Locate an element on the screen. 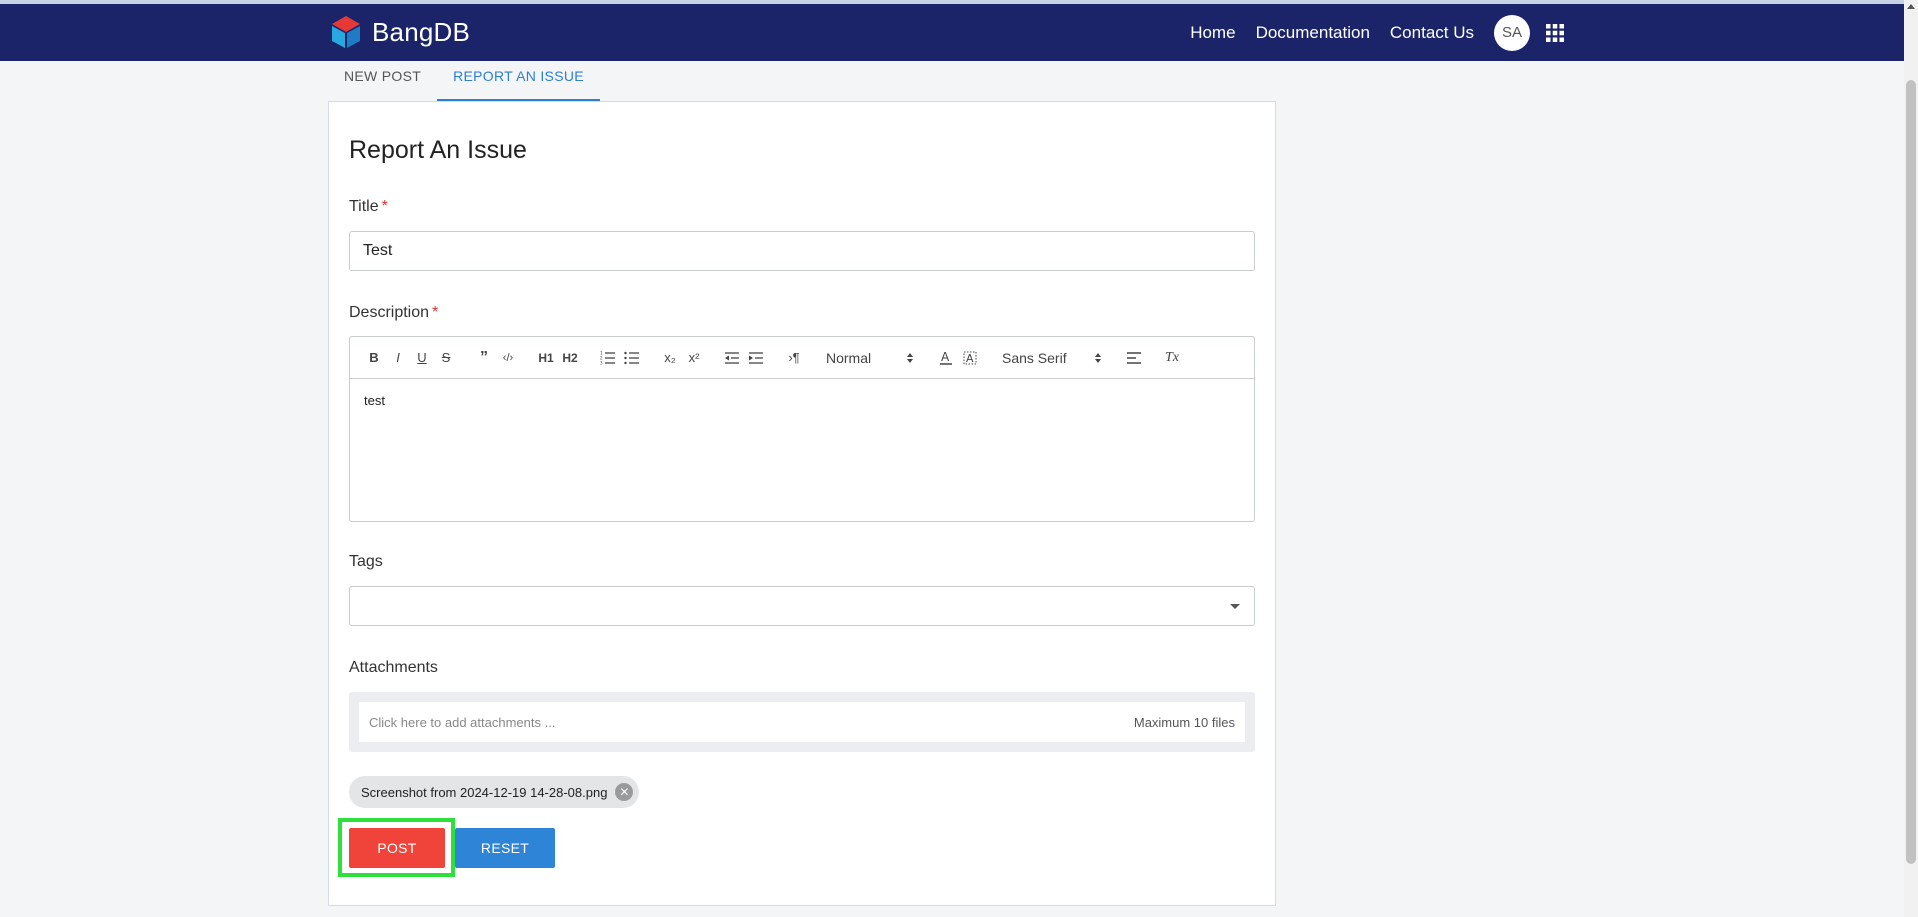  font-color-icon: A is located at coordinates (946, 358).